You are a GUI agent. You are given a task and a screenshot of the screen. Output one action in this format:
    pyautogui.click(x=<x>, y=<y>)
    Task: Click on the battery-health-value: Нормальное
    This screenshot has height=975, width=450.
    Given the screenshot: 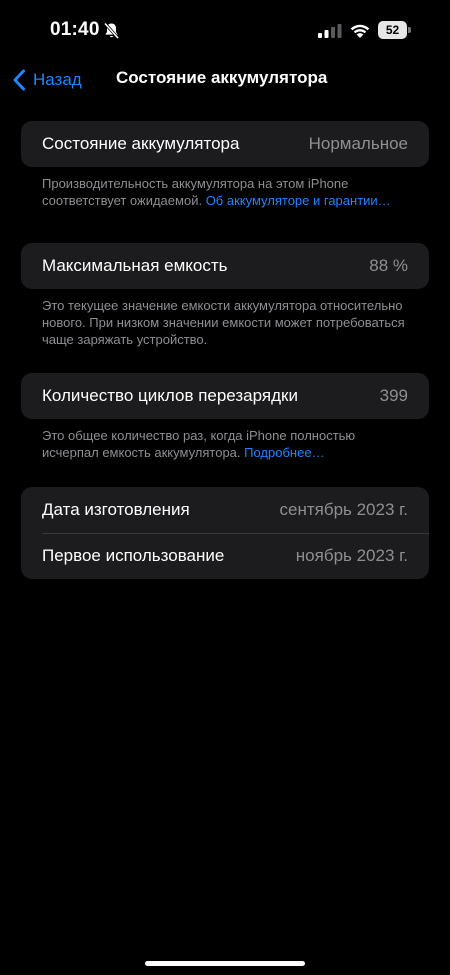 What is the action you would take?
    pyautogui.click(x=358, y=143)
    